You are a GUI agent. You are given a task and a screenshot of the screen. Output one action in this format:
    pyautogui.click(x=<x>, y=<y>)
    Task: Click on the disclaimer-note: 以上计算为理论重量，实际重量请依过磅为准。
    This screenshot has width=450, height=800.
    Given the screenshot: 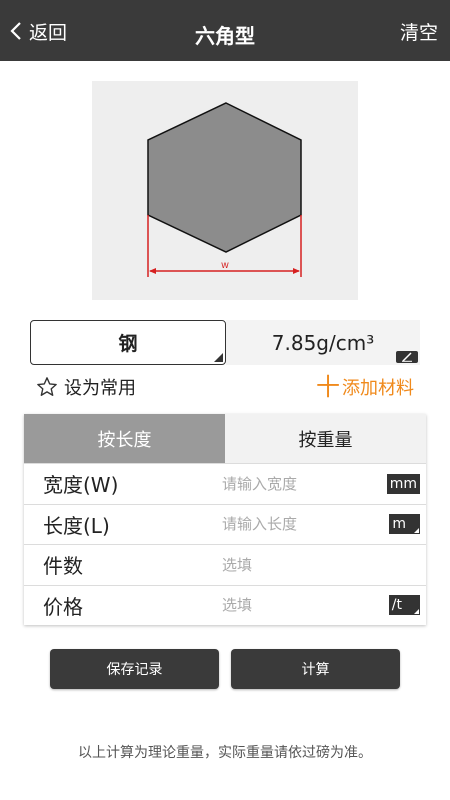 What is the action you would take?
    pyautogui.click(x=225, y=753)
    